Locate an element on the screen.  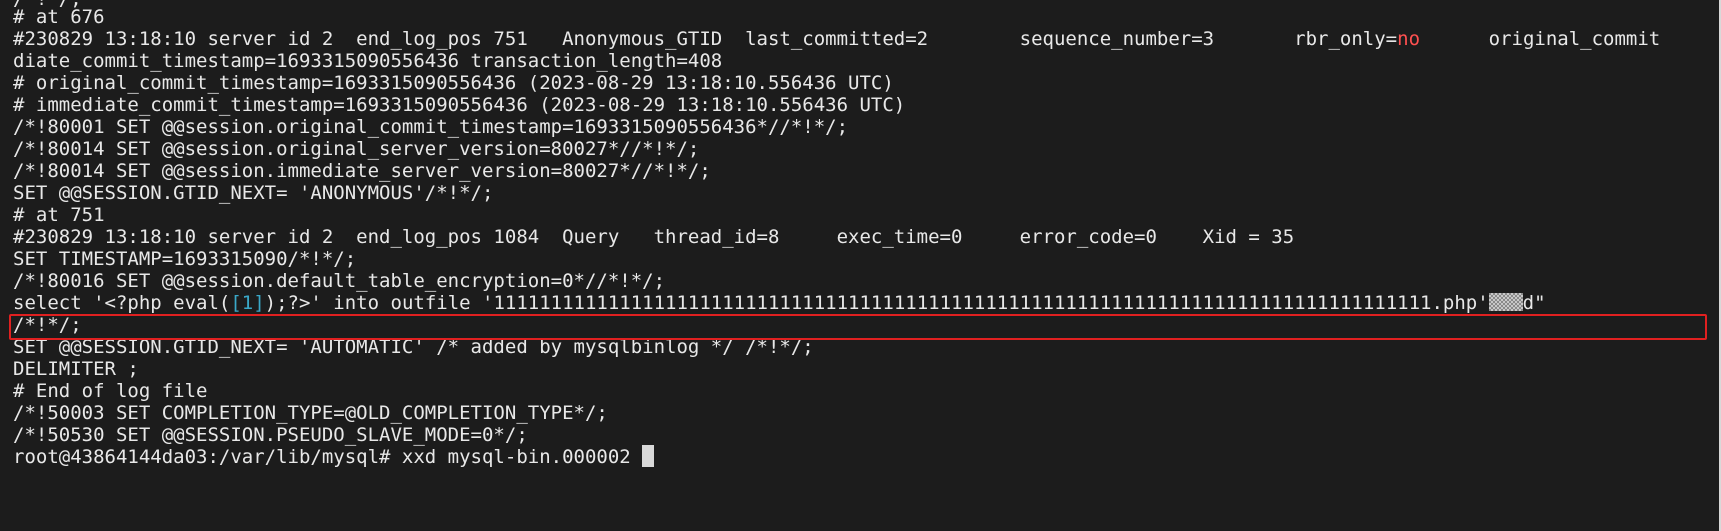
line-text: # at 751 is located at coordinates (59, 215).